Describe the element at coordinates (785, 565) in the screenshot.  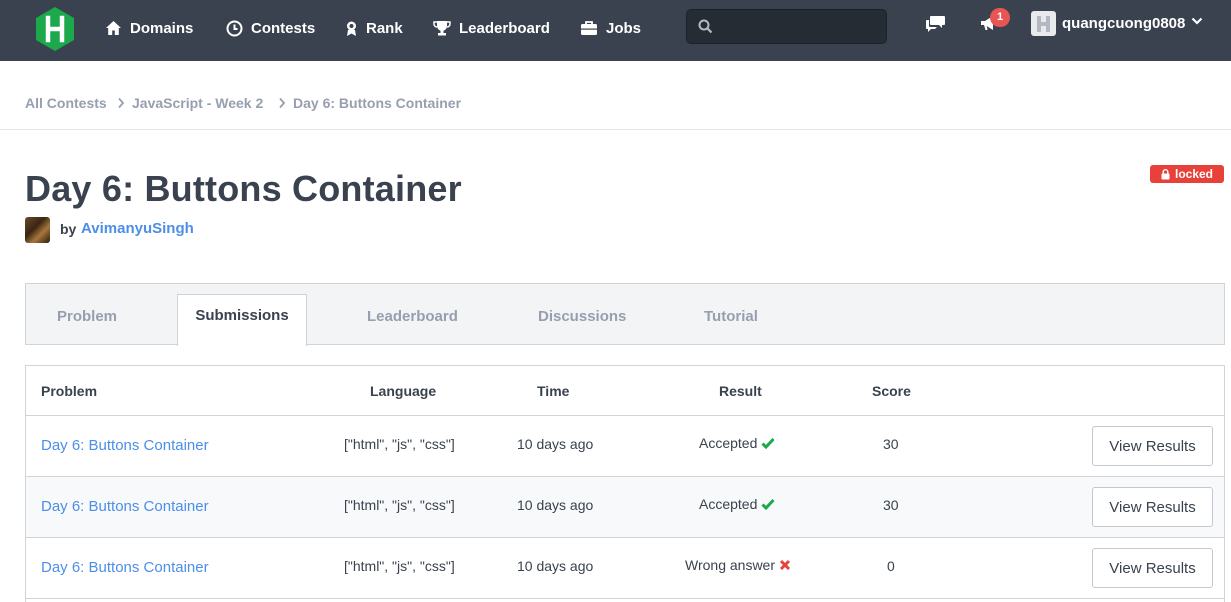
I see `cross-icon` at that location.